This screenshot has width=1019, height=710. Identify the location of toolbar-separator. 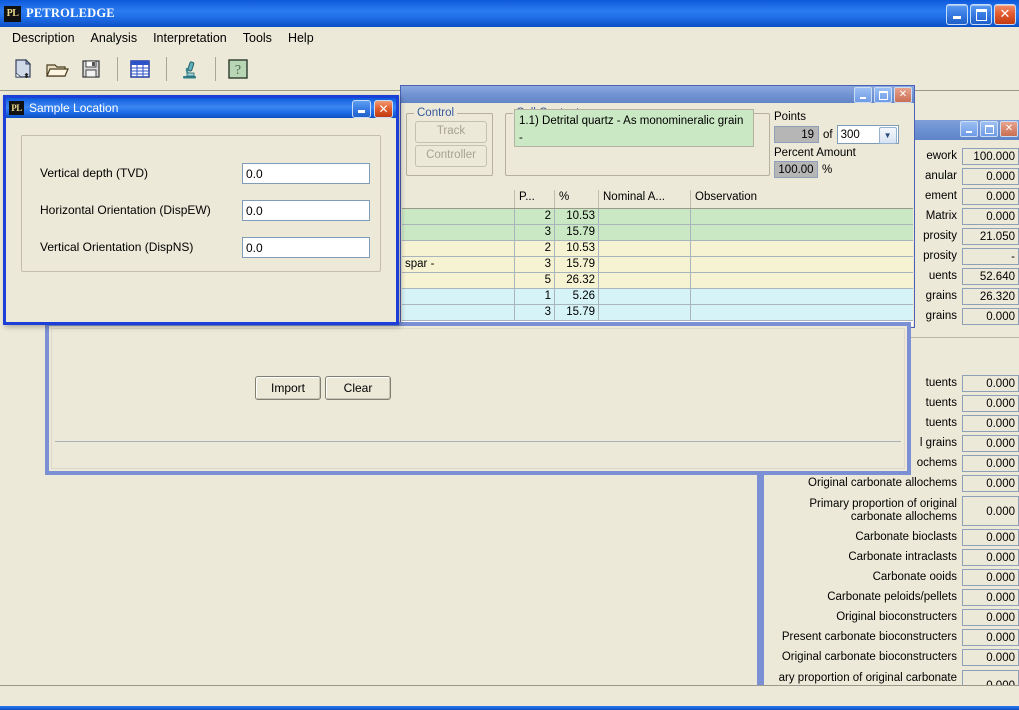
(215, 69).